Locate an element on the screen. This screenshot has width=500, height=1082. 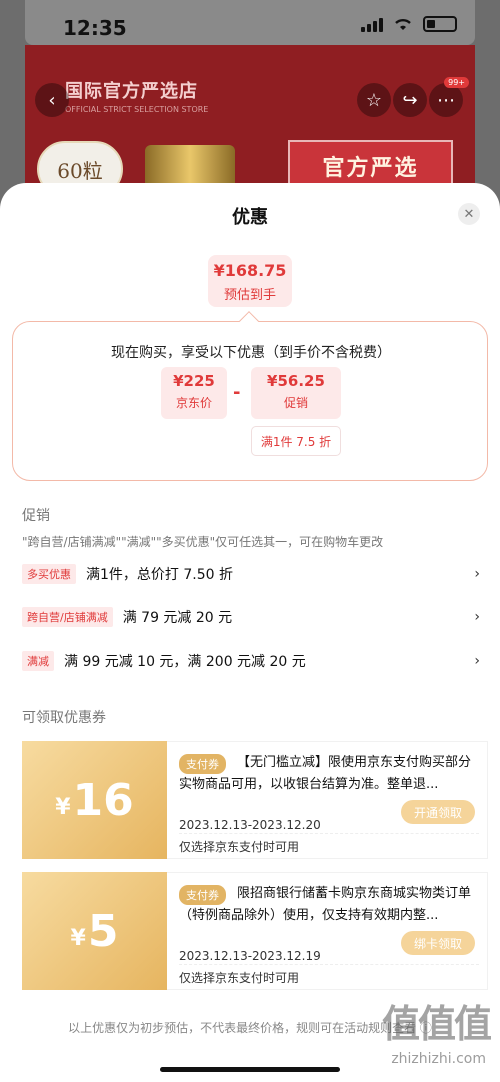
estimated-price: ¥168.75 预估到手 is located at coordinates (250, 281).